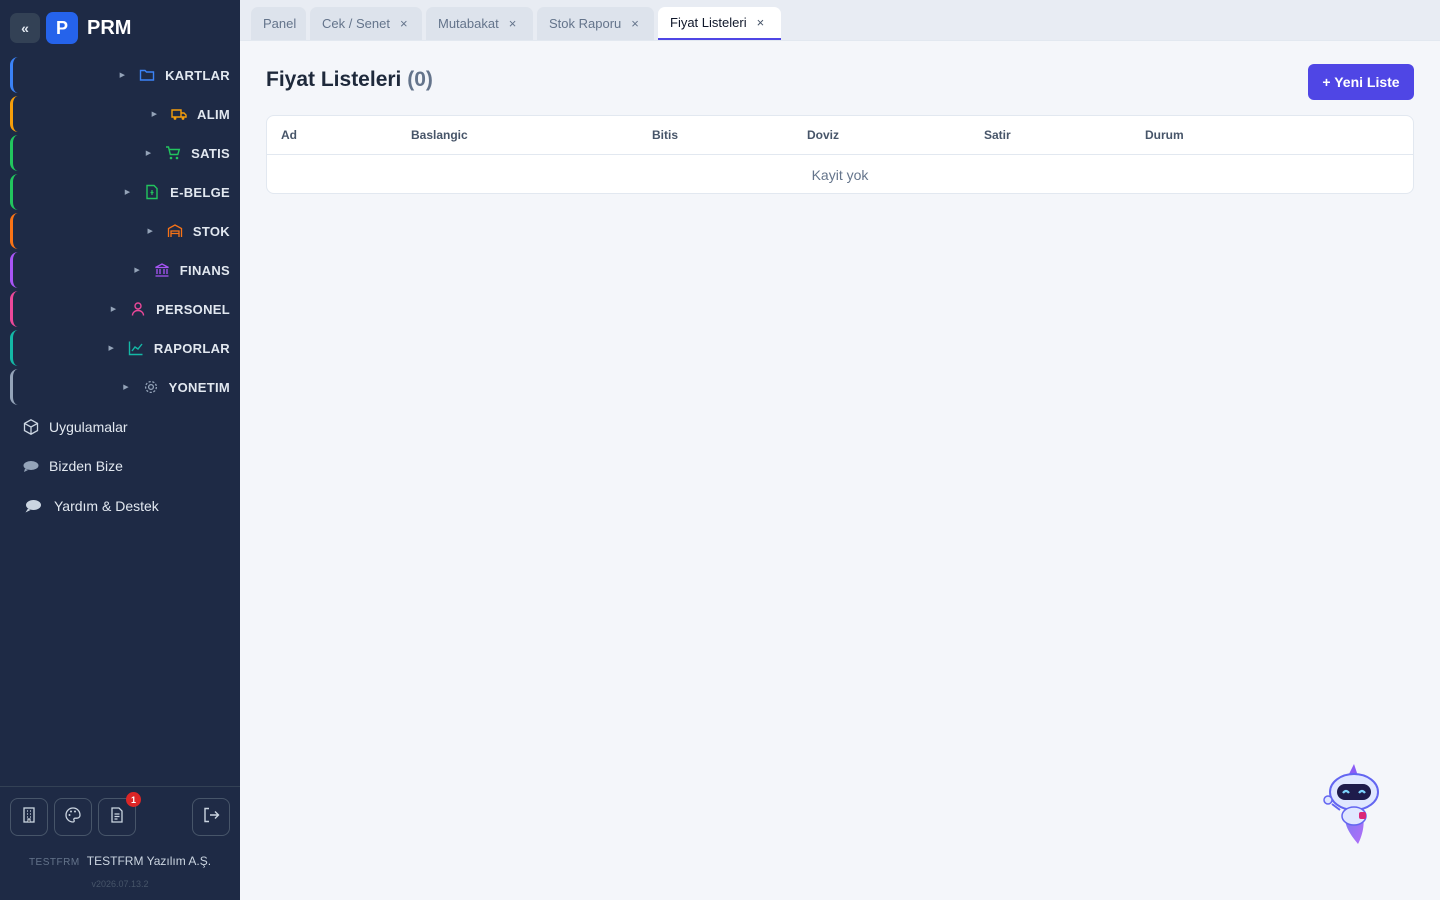 The width and height of the screenshot is (1440, 900). What do you see at coordinates (213, 114) in the screenshot?
I see `sidebar-group-label: ALIM` at bounding box center [213, 114].